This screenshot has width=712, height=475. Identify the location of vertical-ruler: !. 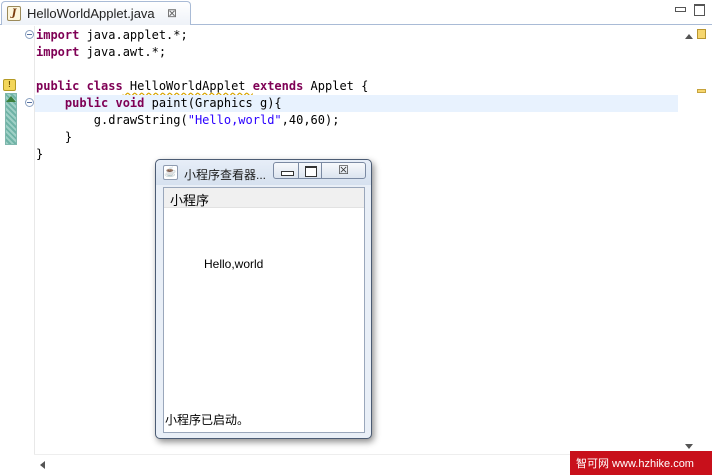
(9, 240).